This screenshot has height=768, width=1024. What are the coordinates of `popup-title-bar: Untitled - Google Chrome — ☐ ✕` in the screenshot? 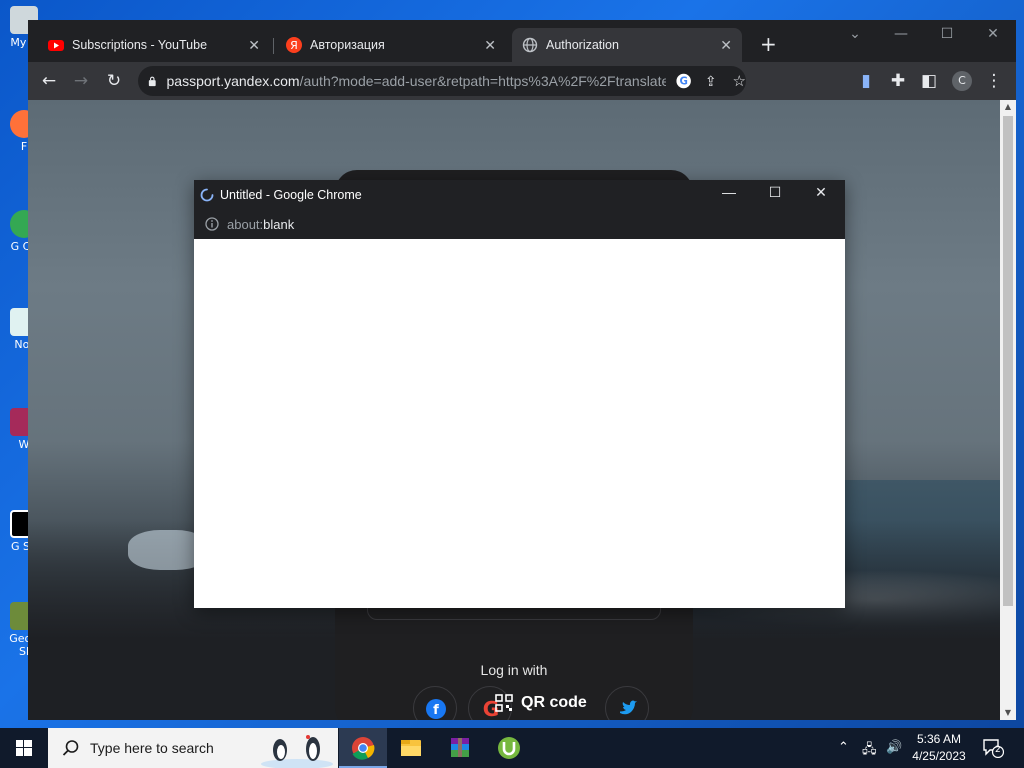 It's located at (519, 194).